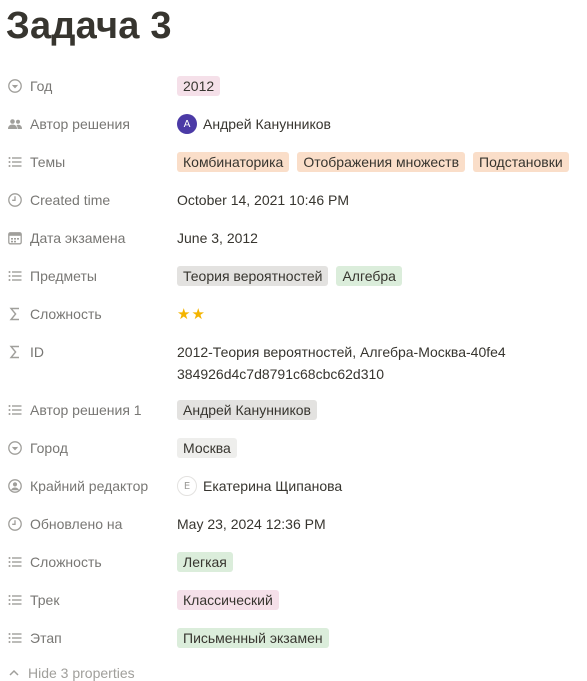 The height and width of the screenshot is (681, 587). Describe the element at coordinates (187, 124) in the screenshot. I see `avatar: А` at that location.